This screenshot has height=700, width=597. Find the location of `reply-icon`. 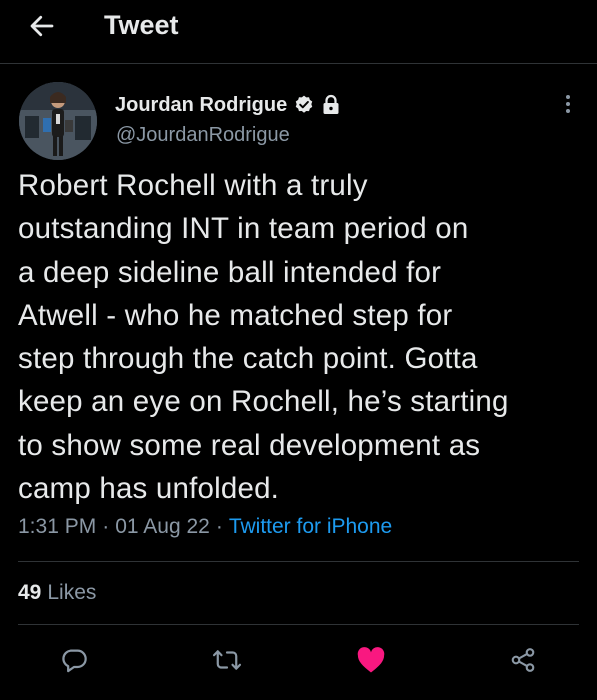

reply-icon is located at coordinates (74, 661).